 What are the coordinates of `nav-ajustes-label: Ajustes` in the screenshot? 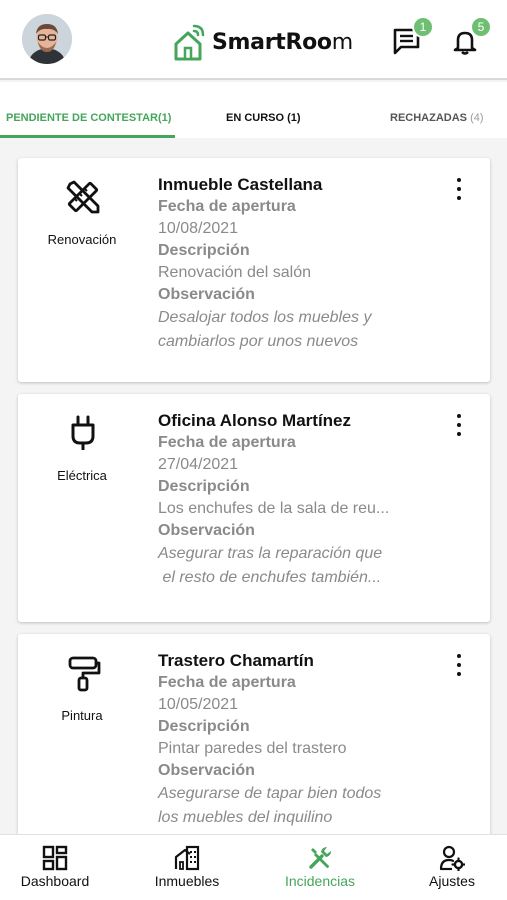 It's located at (452, 881).